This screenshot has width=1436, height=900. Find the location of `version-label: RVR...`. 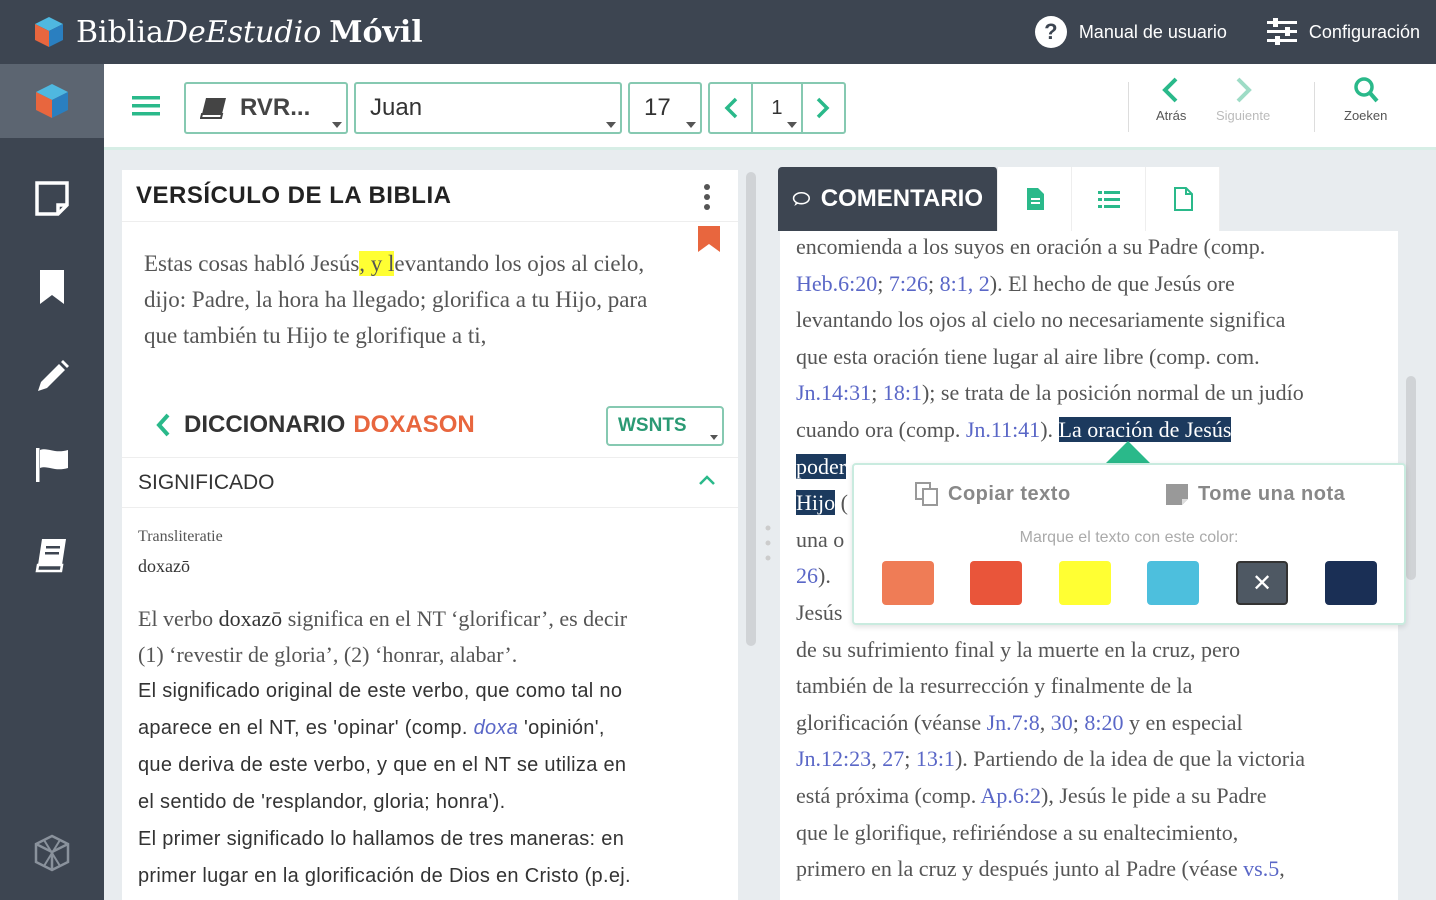

version-label: RVR... is located at coordinates (275, 107).